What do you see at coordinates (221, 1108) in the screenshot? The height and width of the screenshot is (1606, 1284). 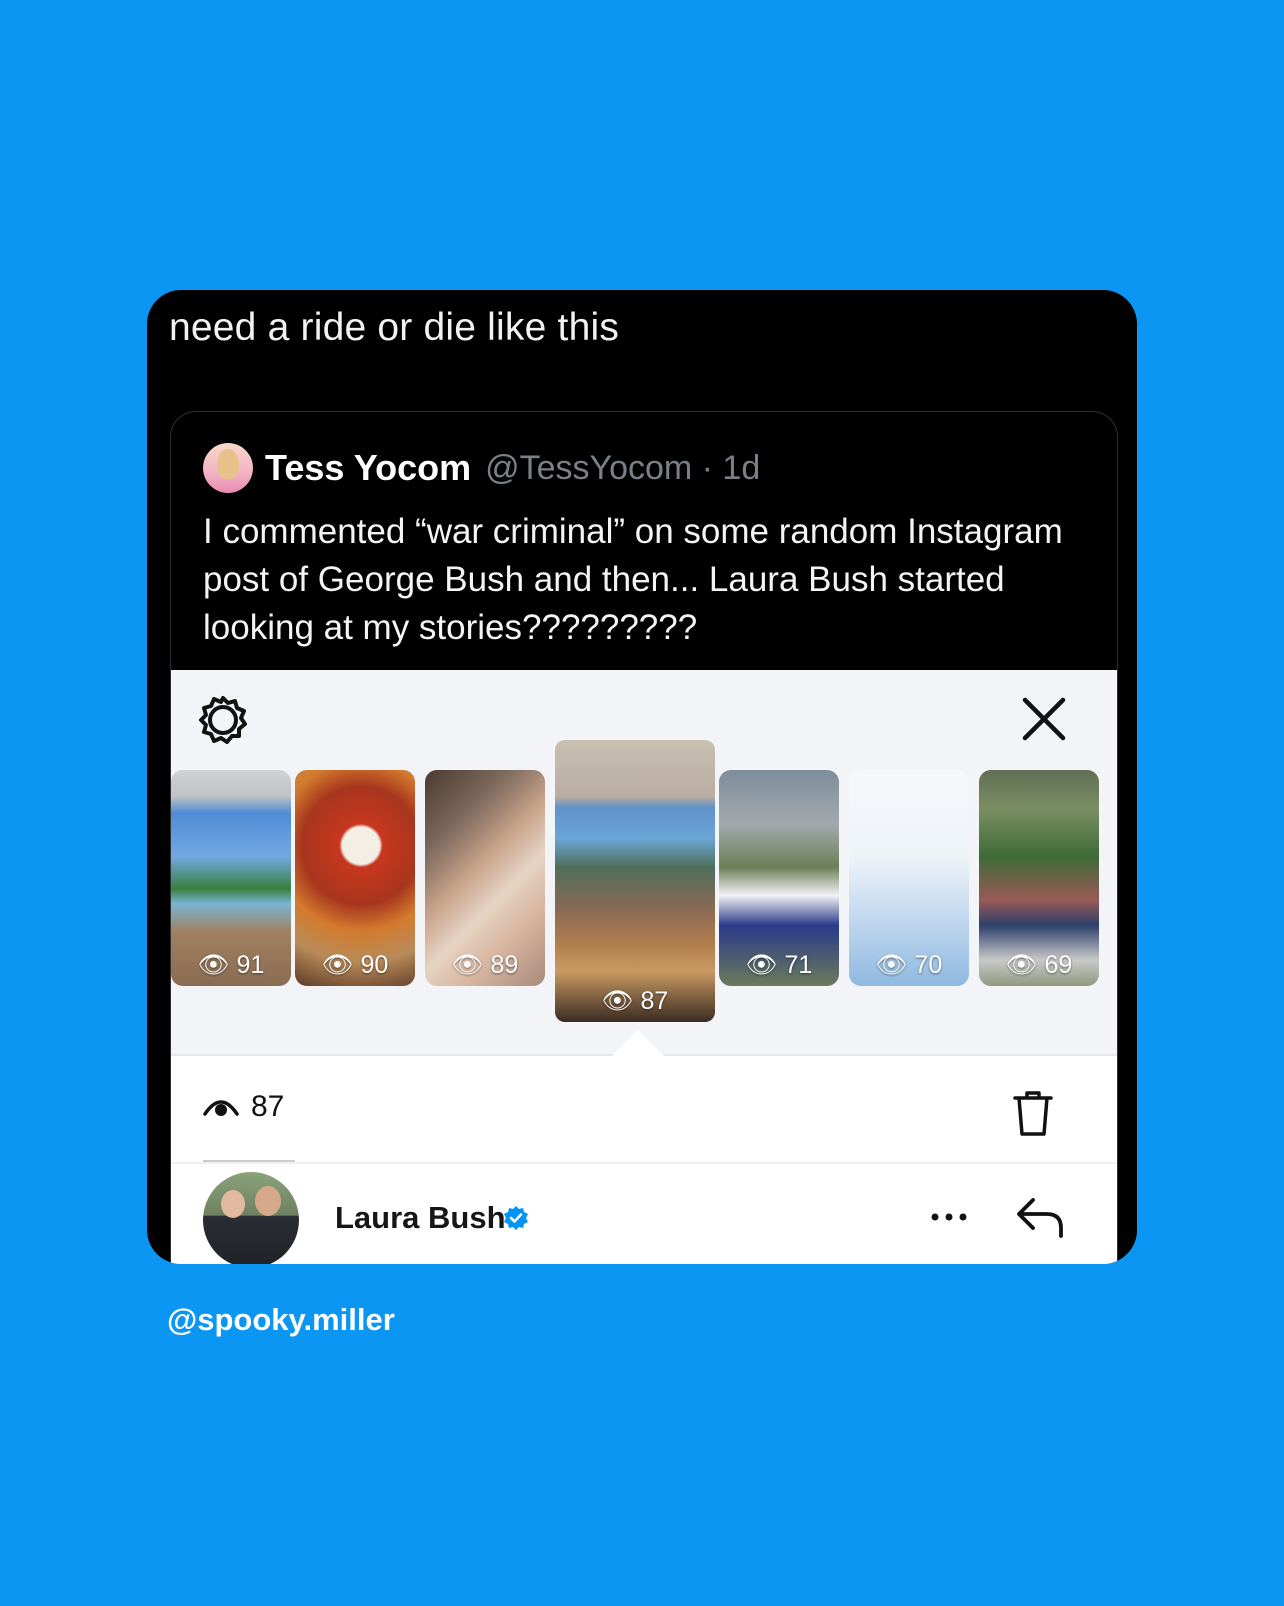 I see `eye-icon` at bounding box center [221, 1108].